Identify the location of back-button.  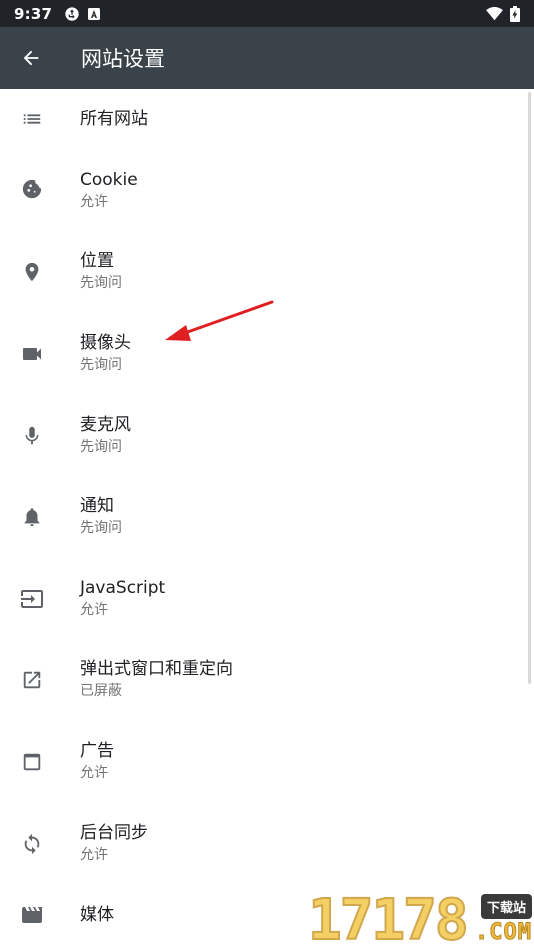
(31, 58).